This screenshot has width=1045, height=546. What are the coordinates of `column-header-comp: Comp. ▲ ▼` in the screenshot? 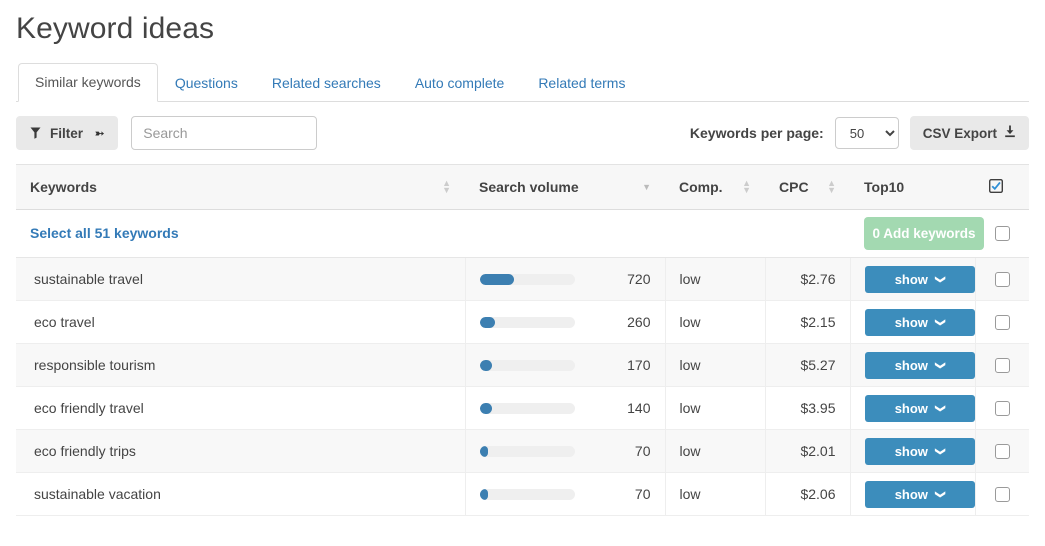 It's located at (715, 187).